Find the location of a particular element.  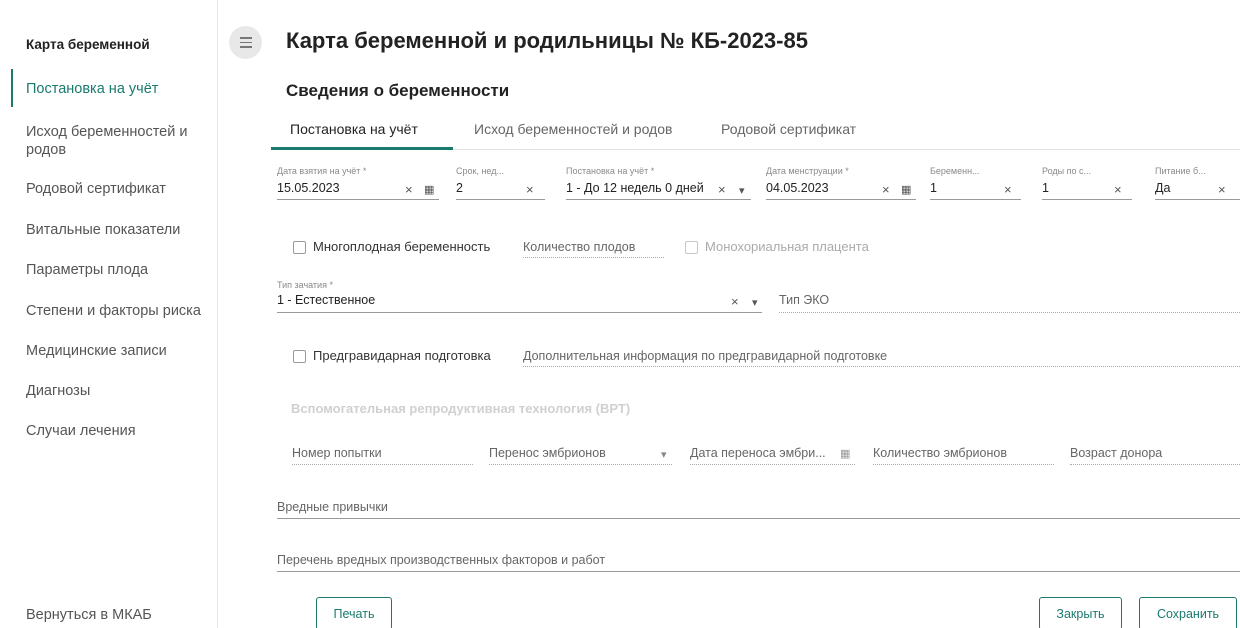

tab-pregnancy-outcome: Исход беременностей и родов is located at coordinates (573, 129).